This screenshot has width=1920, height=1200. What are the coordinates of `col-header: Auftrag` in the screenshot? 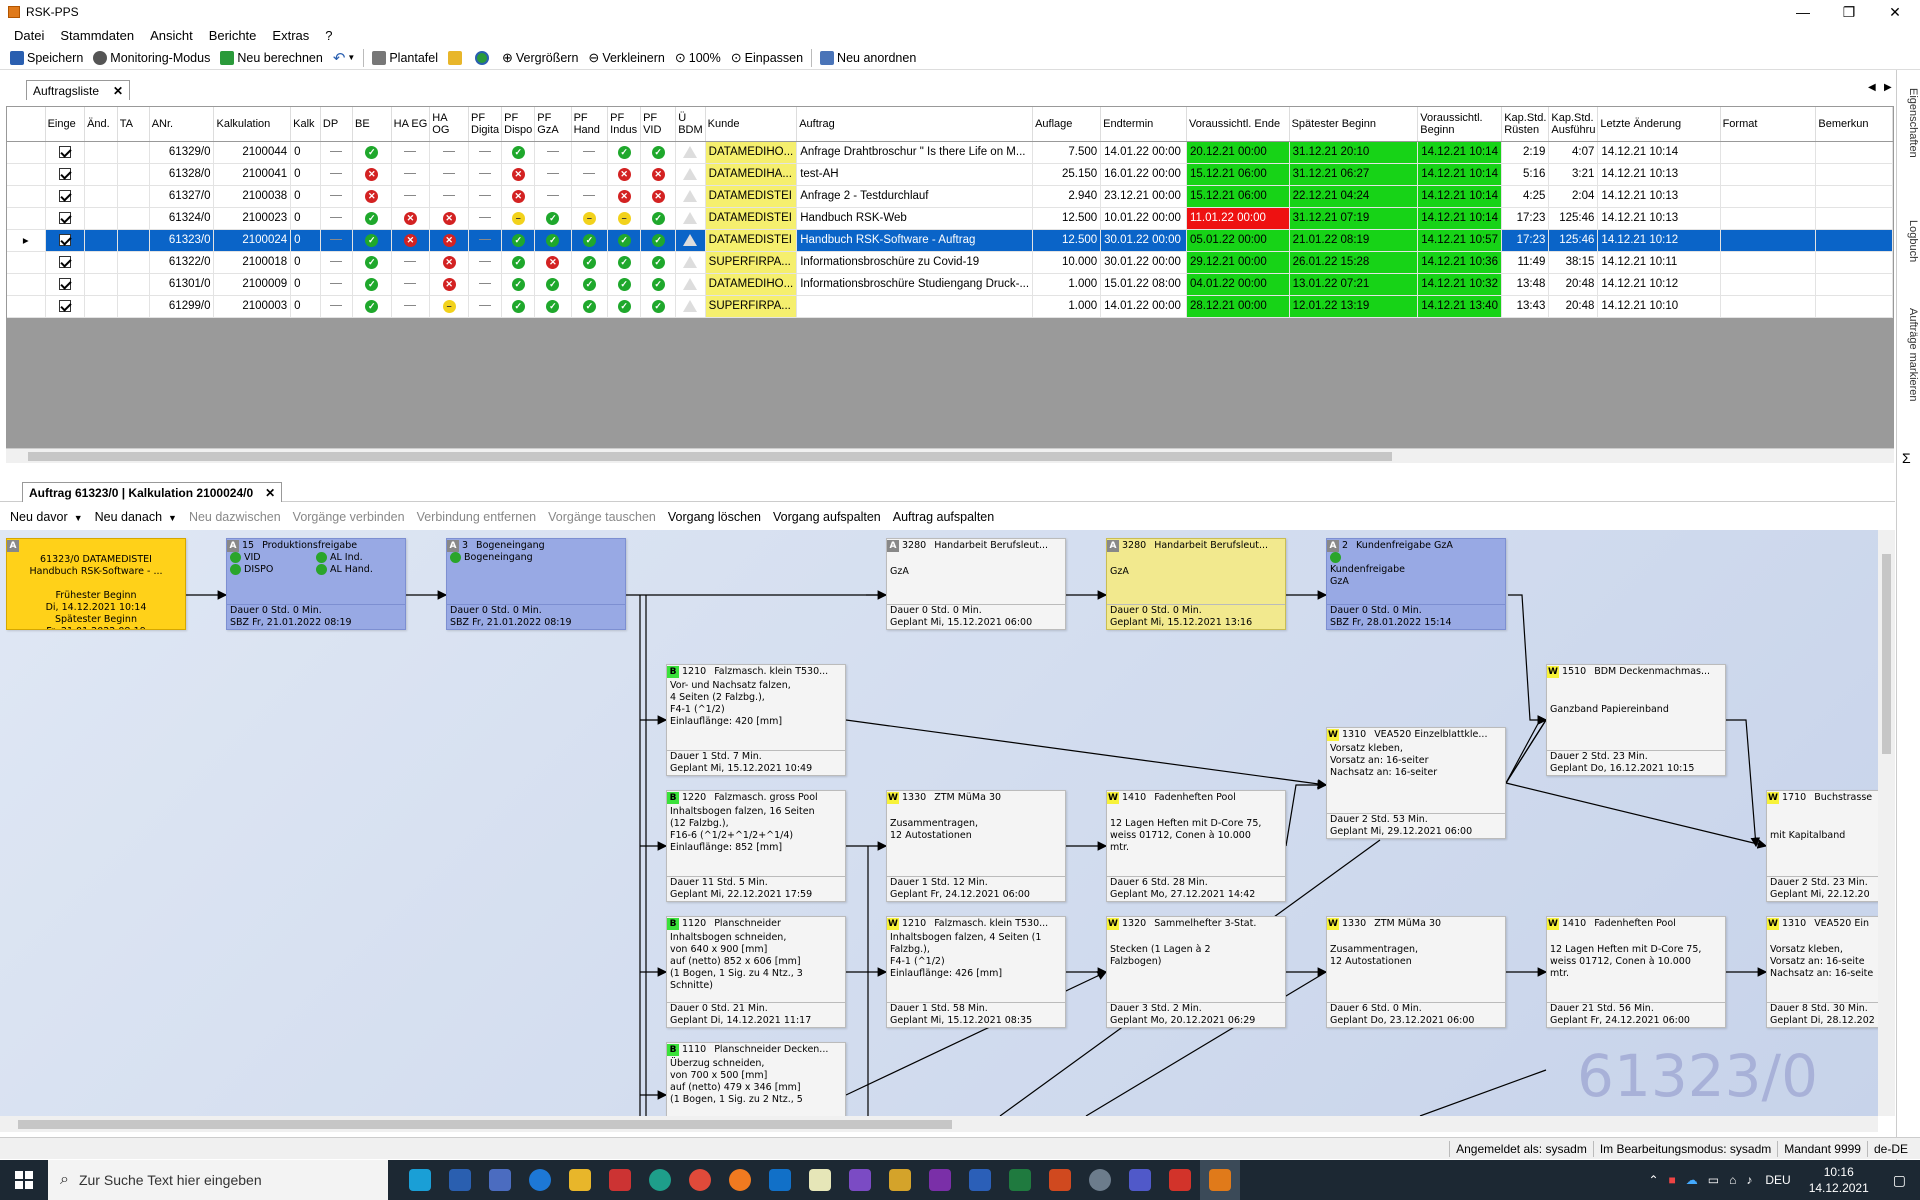 It's located at (915, 124).